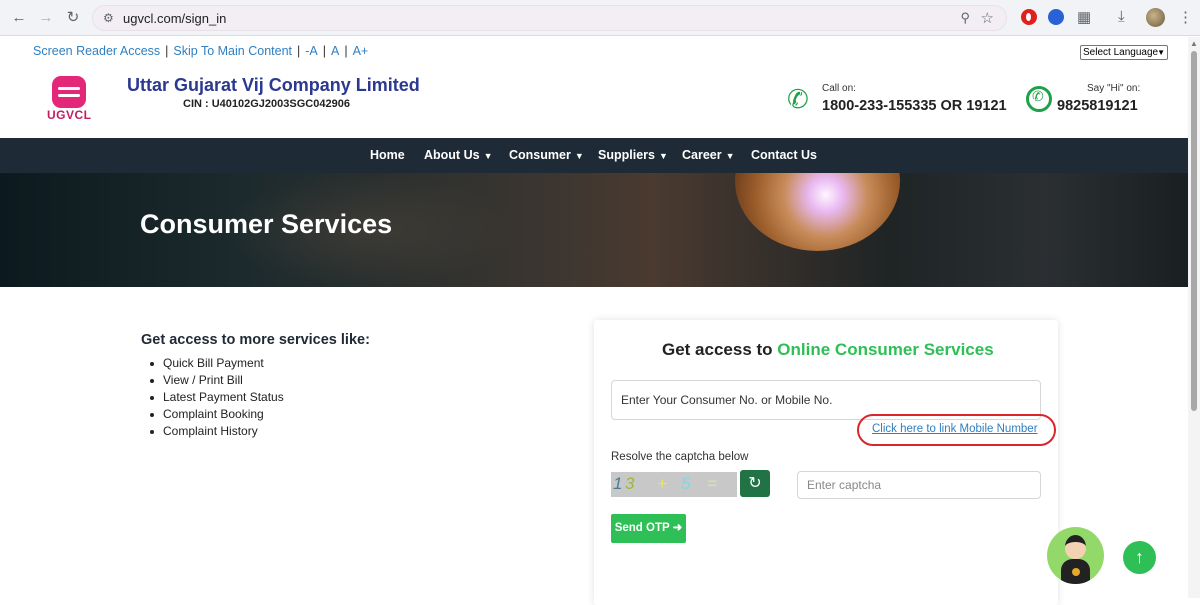  What do you see at coordinates (266, 224) in the screenshot?
I see `page-title: Consumer Services` at bounding box center [266, 224].